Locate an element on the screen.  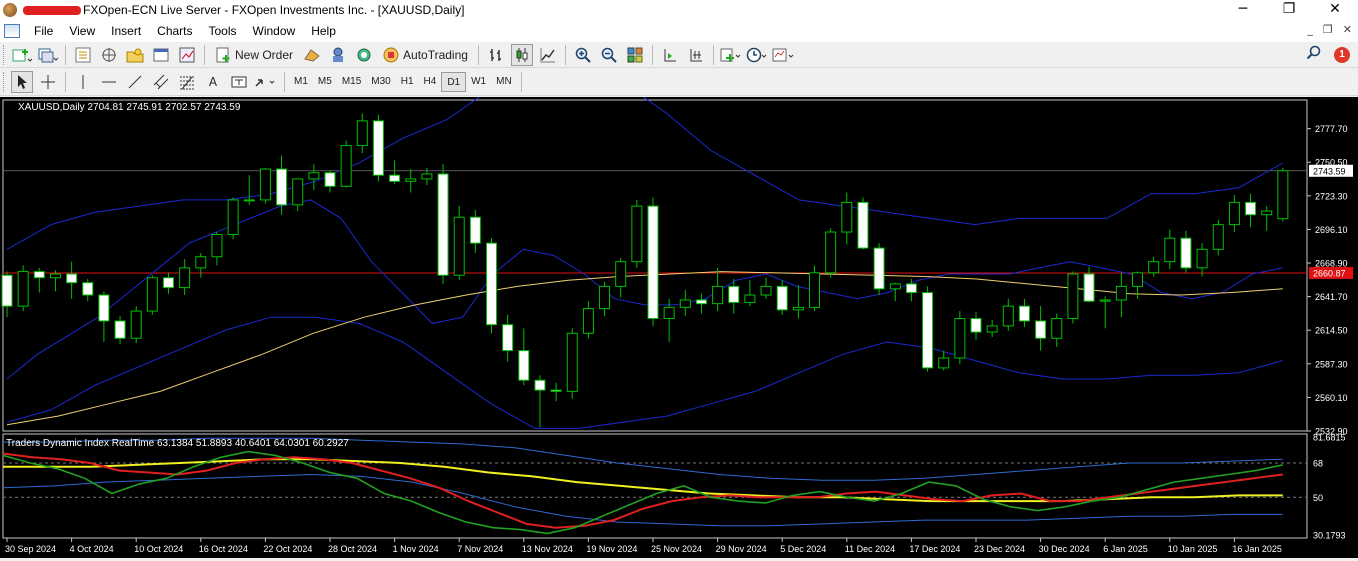
new-chart-icon is located at coordinates (22, 55).